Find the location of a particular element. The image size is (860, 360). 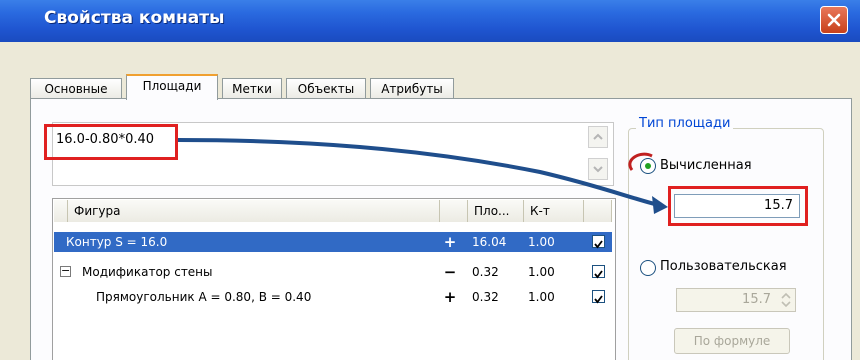

tab-areas: Площади is located at coordinates (172, 87).